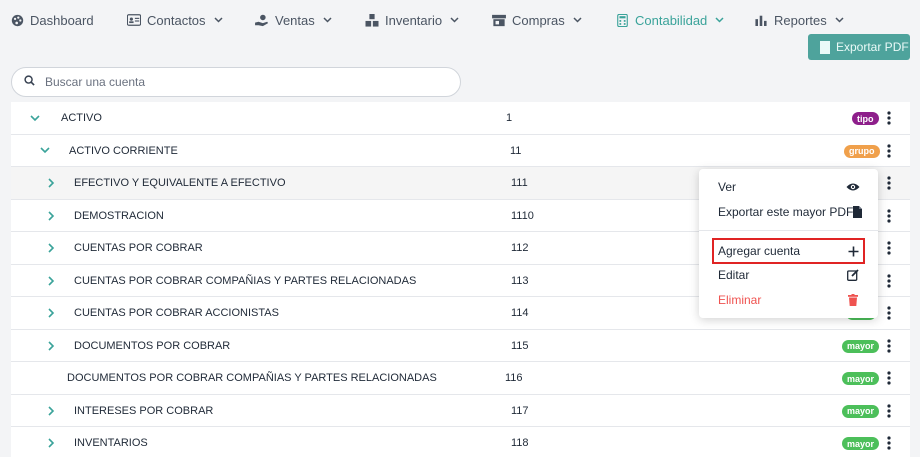  Describe the element at coordinates (520, 443) in the screenshot. I see `account-code: 118` at that location.